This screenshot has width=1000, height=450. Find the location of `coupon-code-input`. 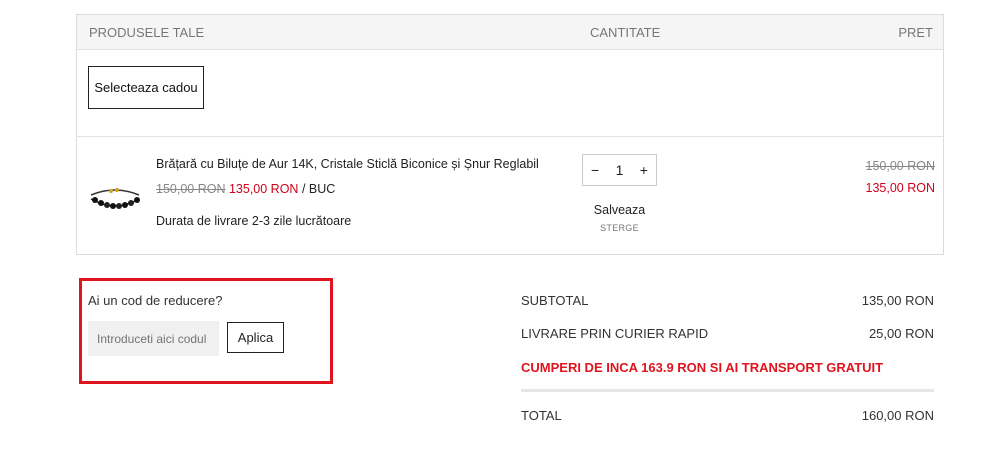

coupon-code-input is located at coordinates (153, 338).